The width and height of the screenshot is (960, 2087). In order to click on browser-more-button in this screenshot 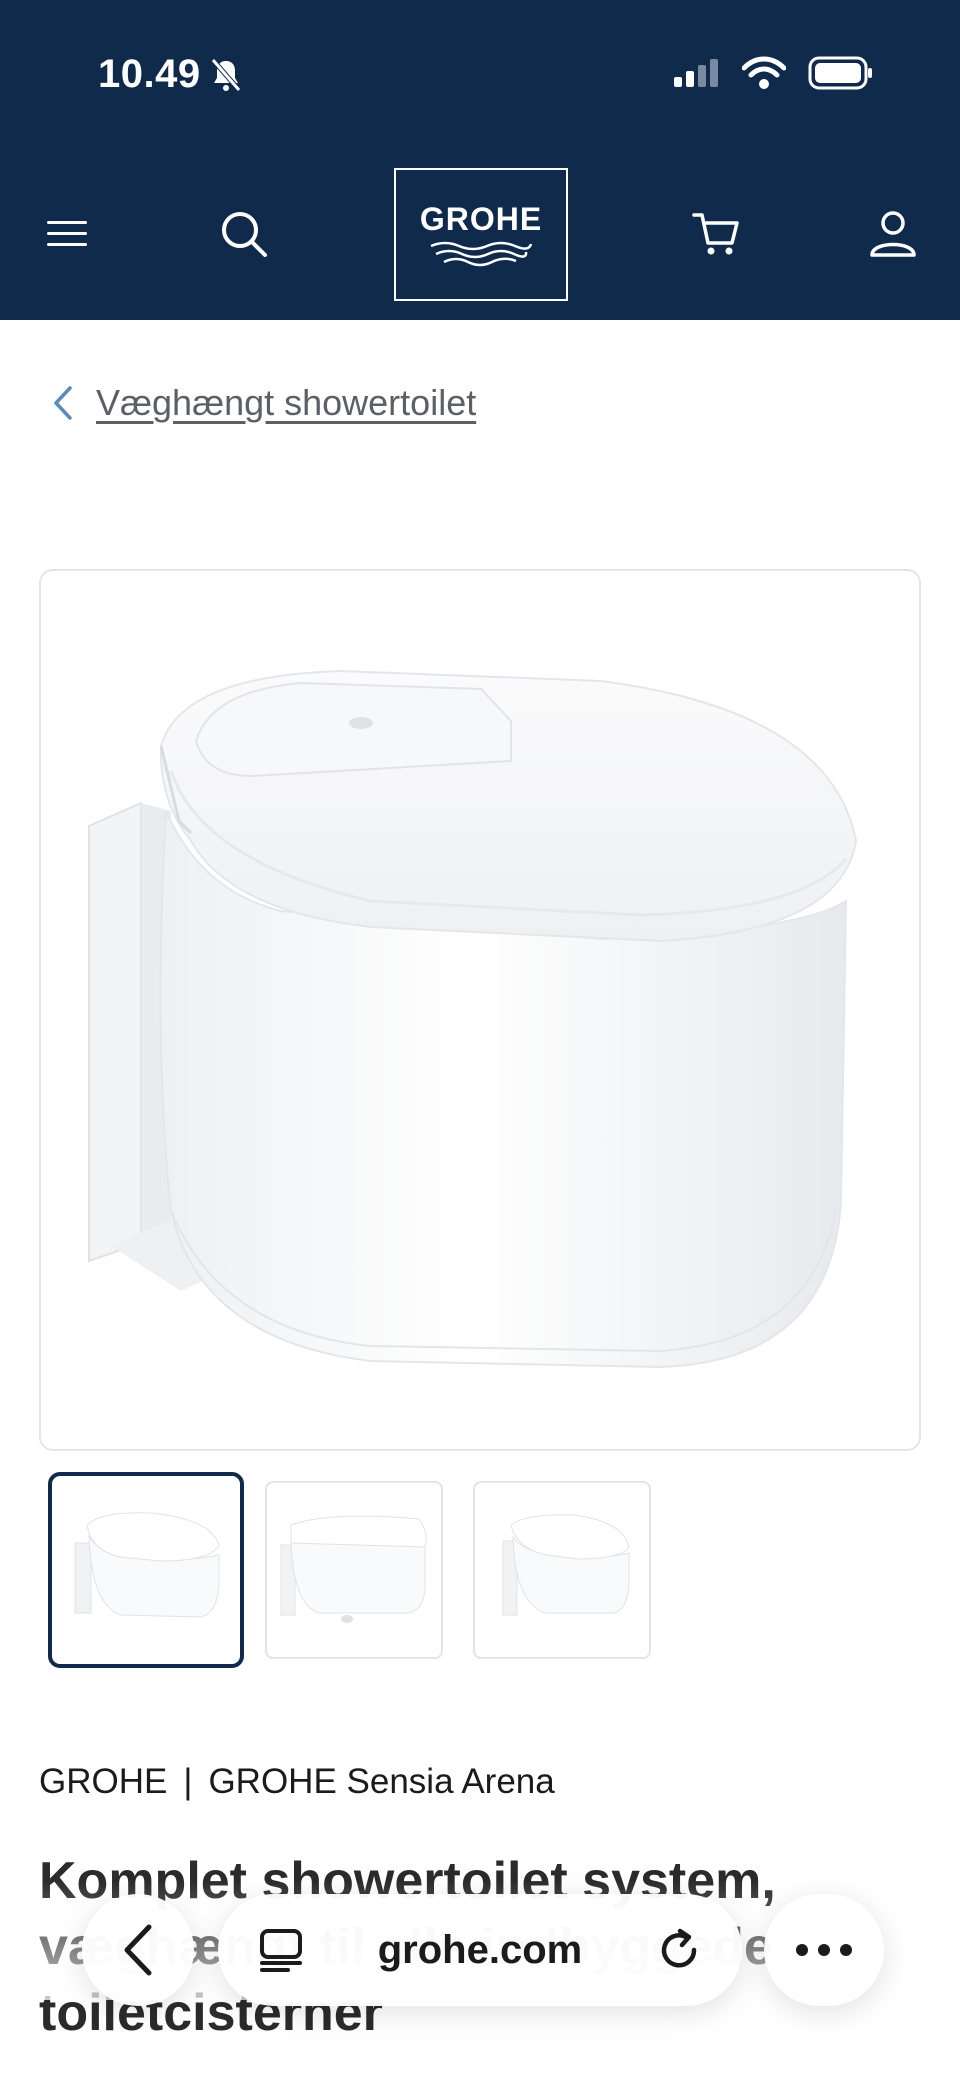, I will do `click(824, 1950)`.